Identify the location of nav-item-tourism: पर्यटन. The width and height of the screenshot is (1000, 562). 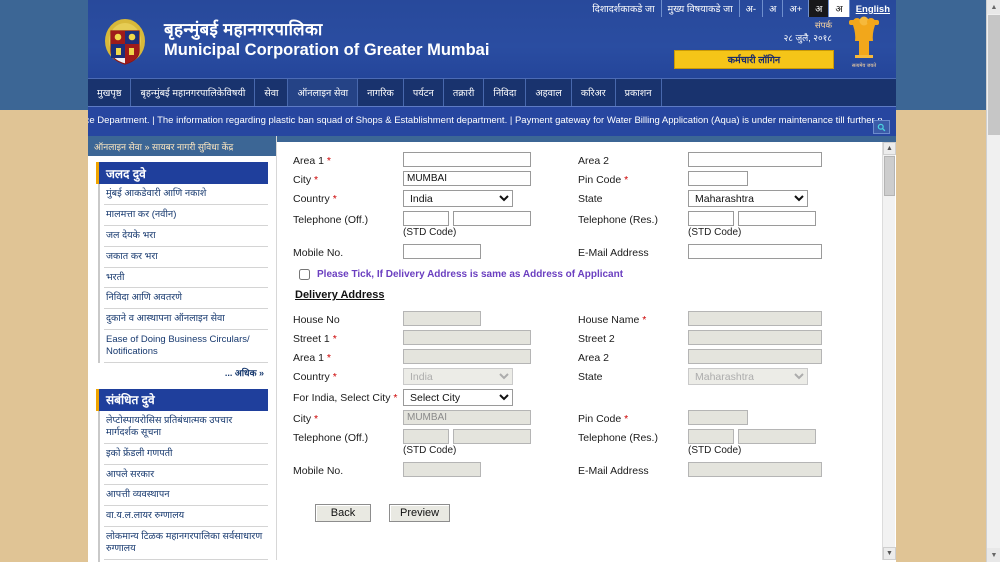
(424, 92).